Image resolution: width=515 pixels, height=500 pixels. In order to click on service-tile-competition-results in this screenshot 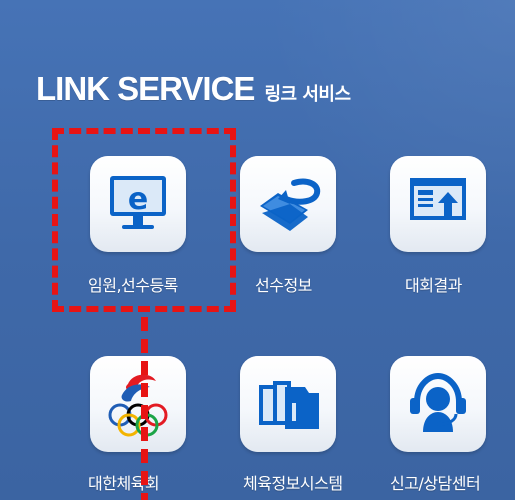, I will do `click(438, 204)`.